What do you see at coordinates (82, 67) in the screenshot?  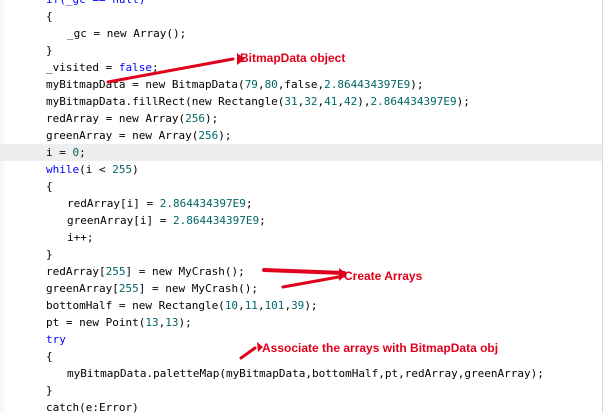 I see `code-token: _visited =` at bounding box center [82, 67].